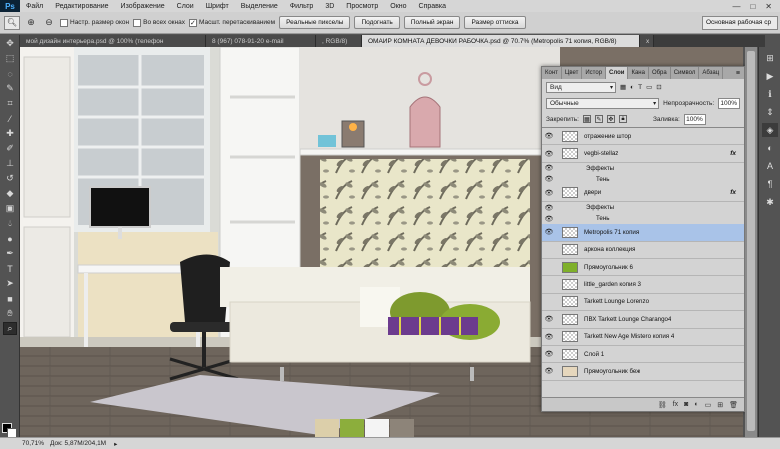 This screenshot has width=780, height=449. I want to click on minimize-button: —, so click(736, 6).